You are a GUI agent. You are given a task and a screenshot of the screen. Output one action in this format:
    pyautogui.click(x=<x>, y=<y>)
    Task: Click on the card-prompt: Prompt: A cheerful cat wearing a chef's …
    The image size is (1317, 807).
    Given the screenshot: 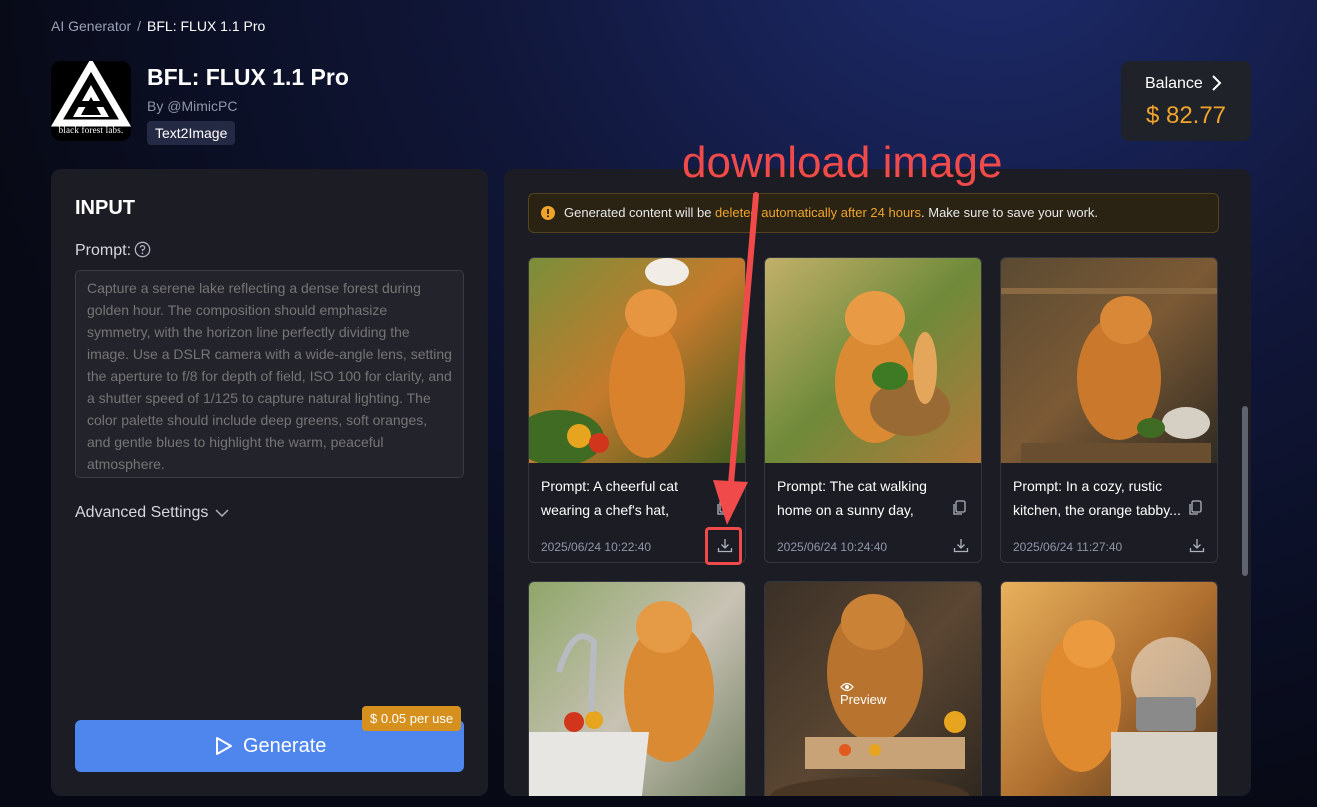 What is the action you would take?
    pyautogui.click(x=609, y=498)
    